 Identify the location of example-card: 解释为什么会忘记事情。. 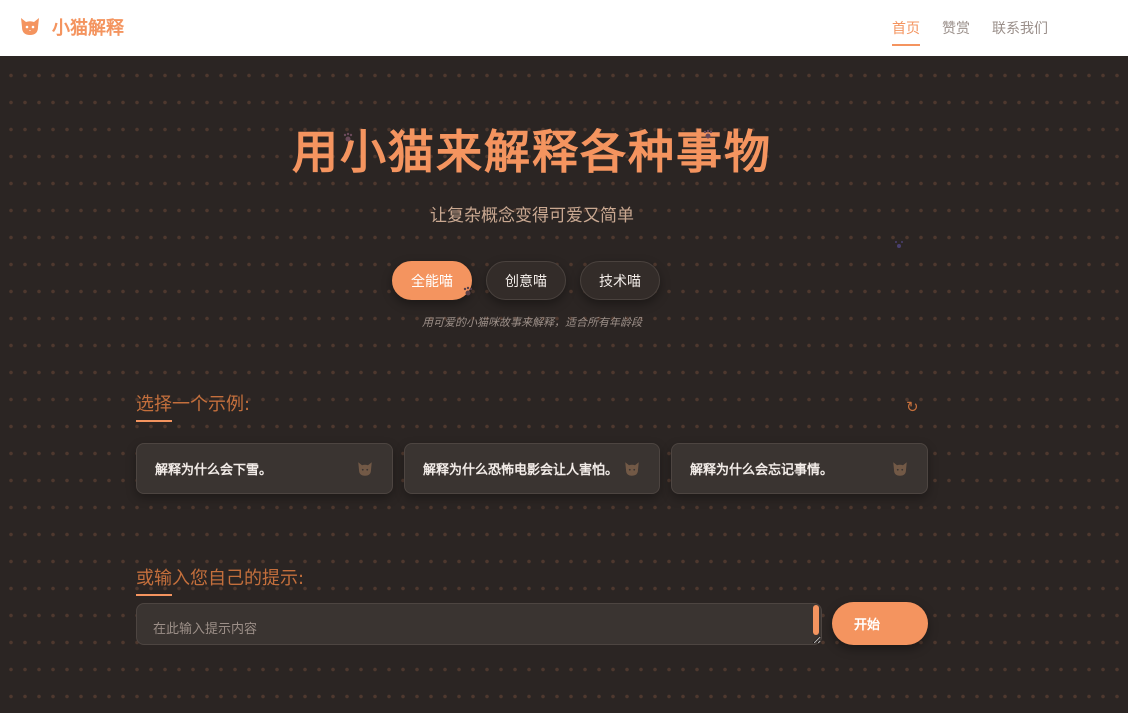
(799, 468).